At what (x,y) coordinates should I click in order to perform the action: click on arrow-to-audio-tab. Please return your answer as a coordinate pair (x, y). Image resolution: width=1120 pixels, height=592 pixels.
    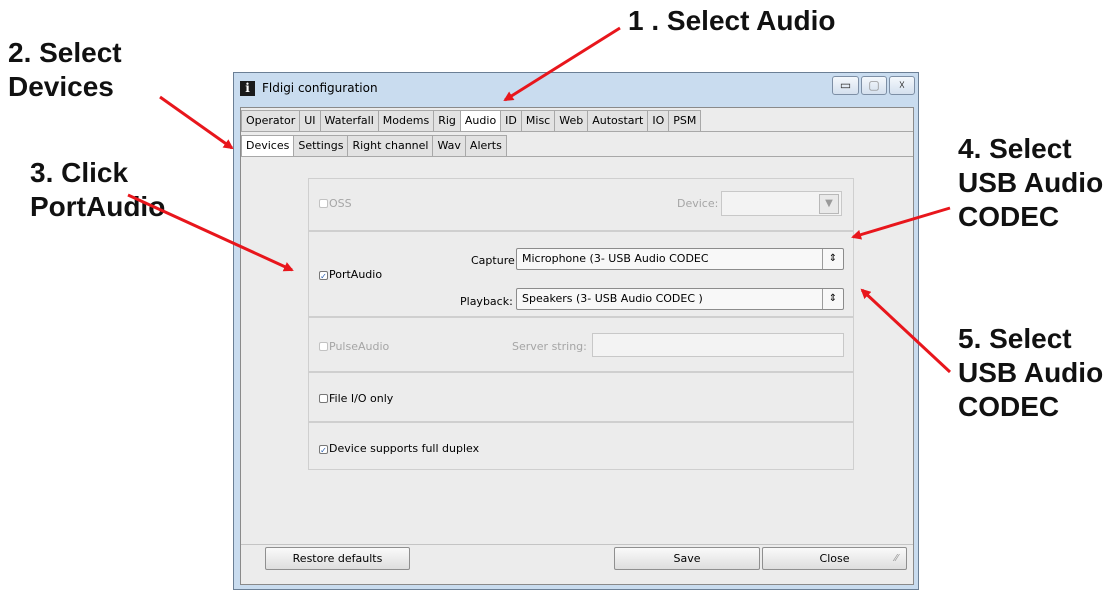
    Looking at the image, I should click on (562, 64).